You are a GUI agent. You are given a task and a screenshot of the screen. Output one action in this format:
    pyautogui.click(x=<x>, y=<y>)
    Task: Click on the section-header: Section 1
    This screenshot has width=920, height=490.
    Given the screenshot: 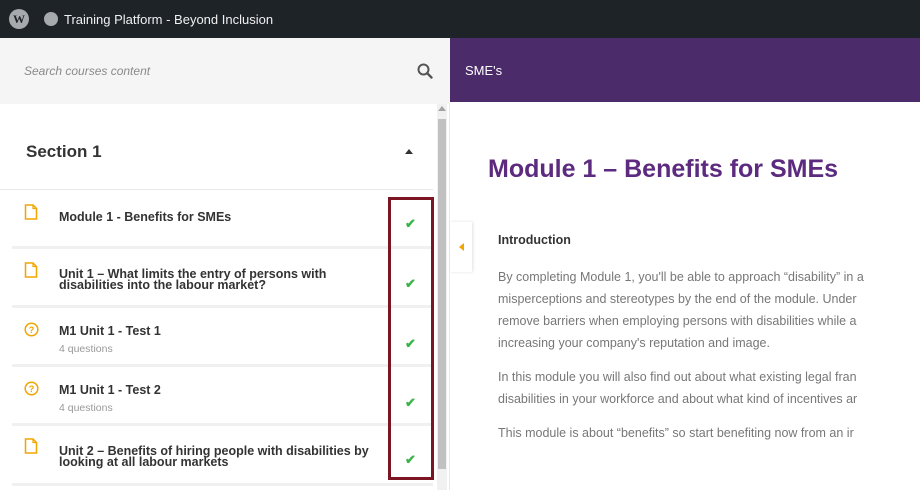 What is the action you would take?
    pyautogui.click(x=216, y=147)
    